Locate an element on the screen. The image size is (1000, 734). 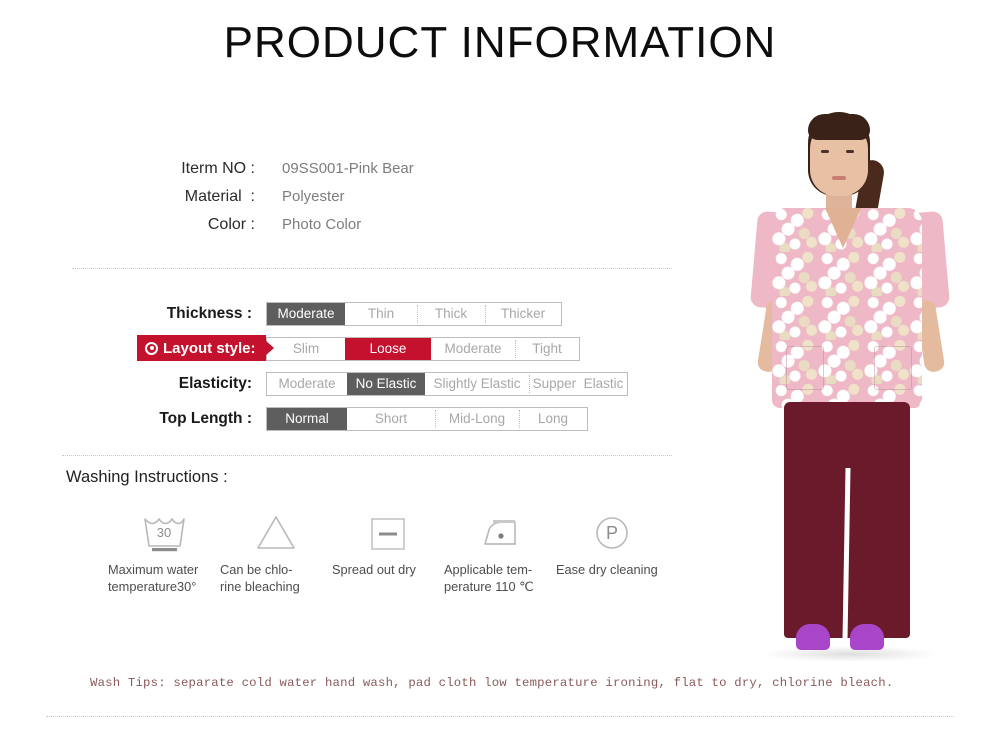
model-fringe is located at coordinates (839, 127).